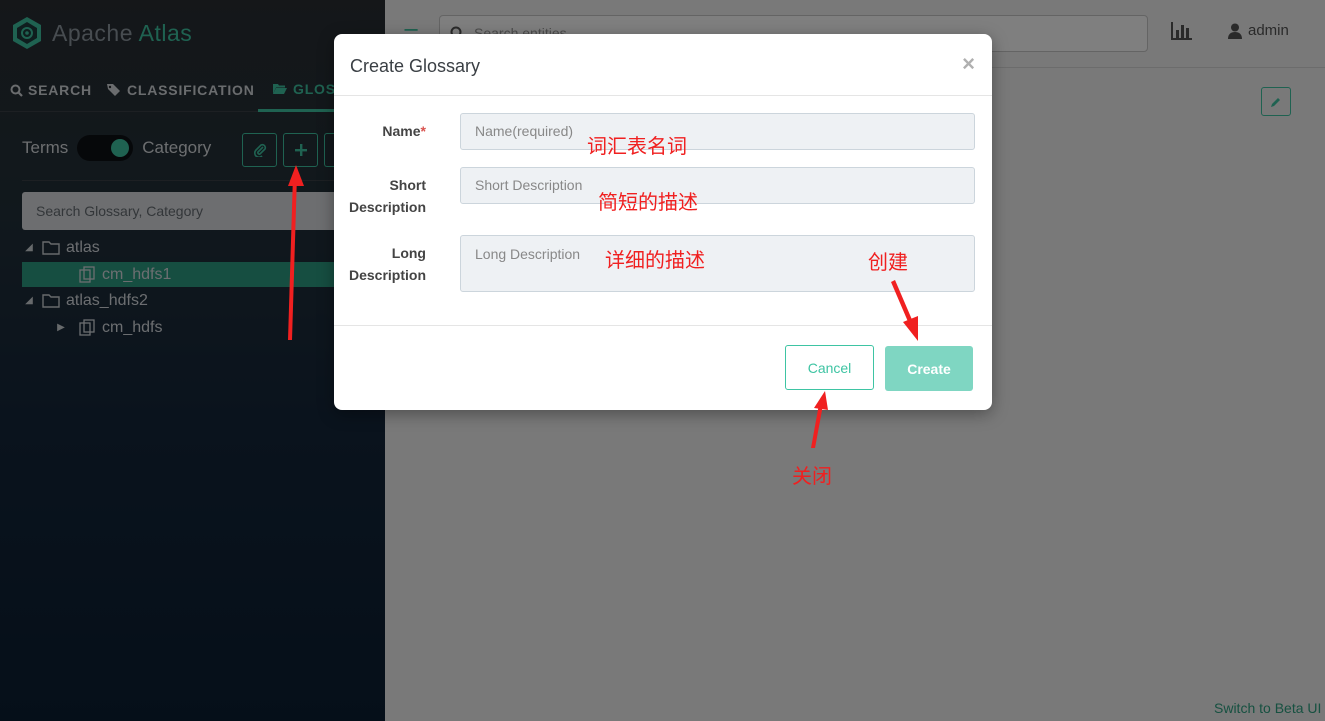 This screenshot has width=1325, height=721. What do you see at coordinates (904, 310) in the screenshot?
I see `arrow-to-create-button` at bounding box center [904, 310].